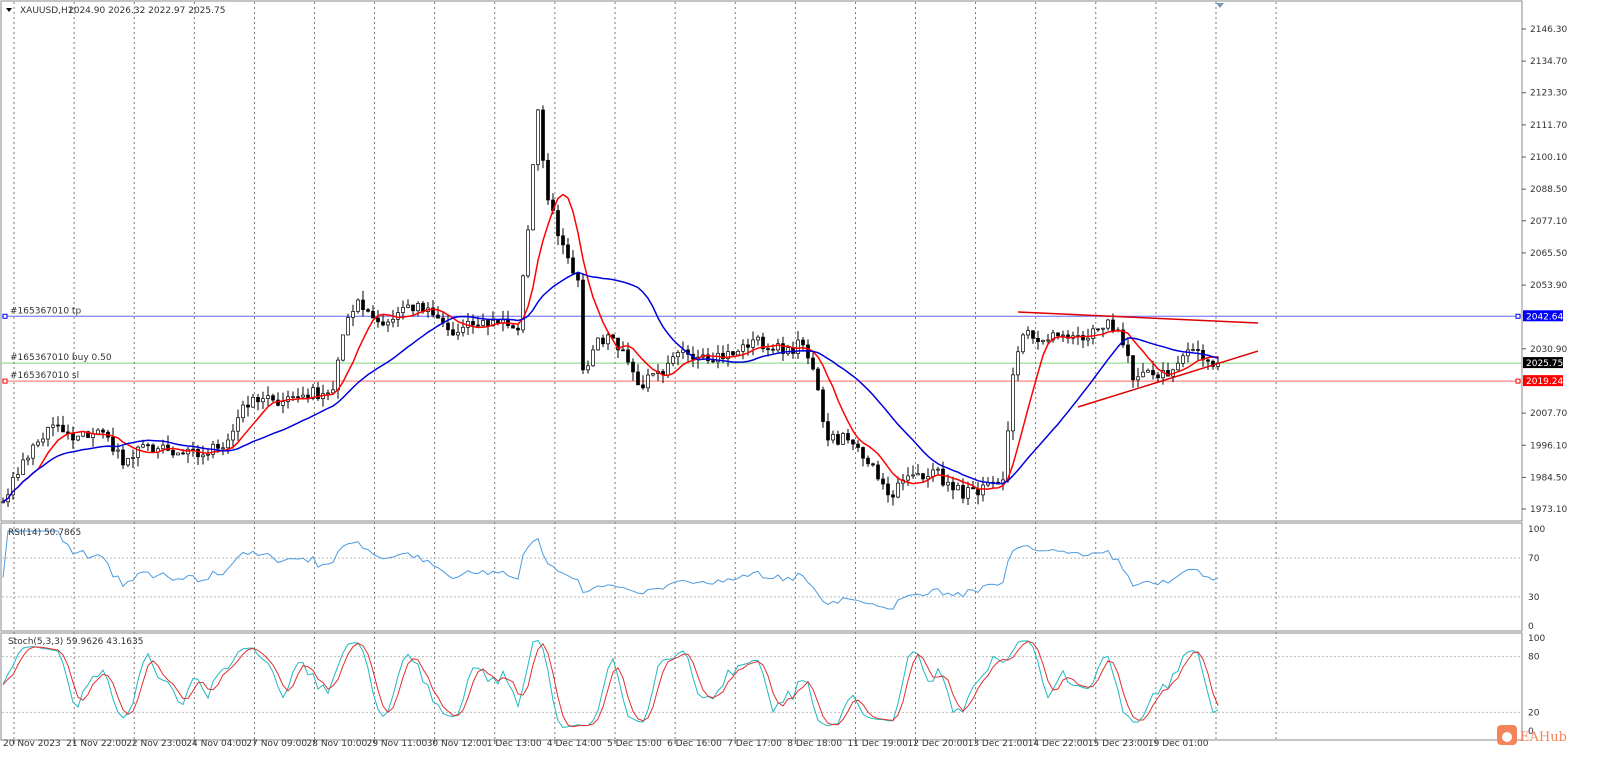 This screenshot has width=1600, height=765. What do you see at coordinates (1178, 744) in the screenshot?
I see `time-label: 19 Dec 01:00` at bounding box center [1178, 744].